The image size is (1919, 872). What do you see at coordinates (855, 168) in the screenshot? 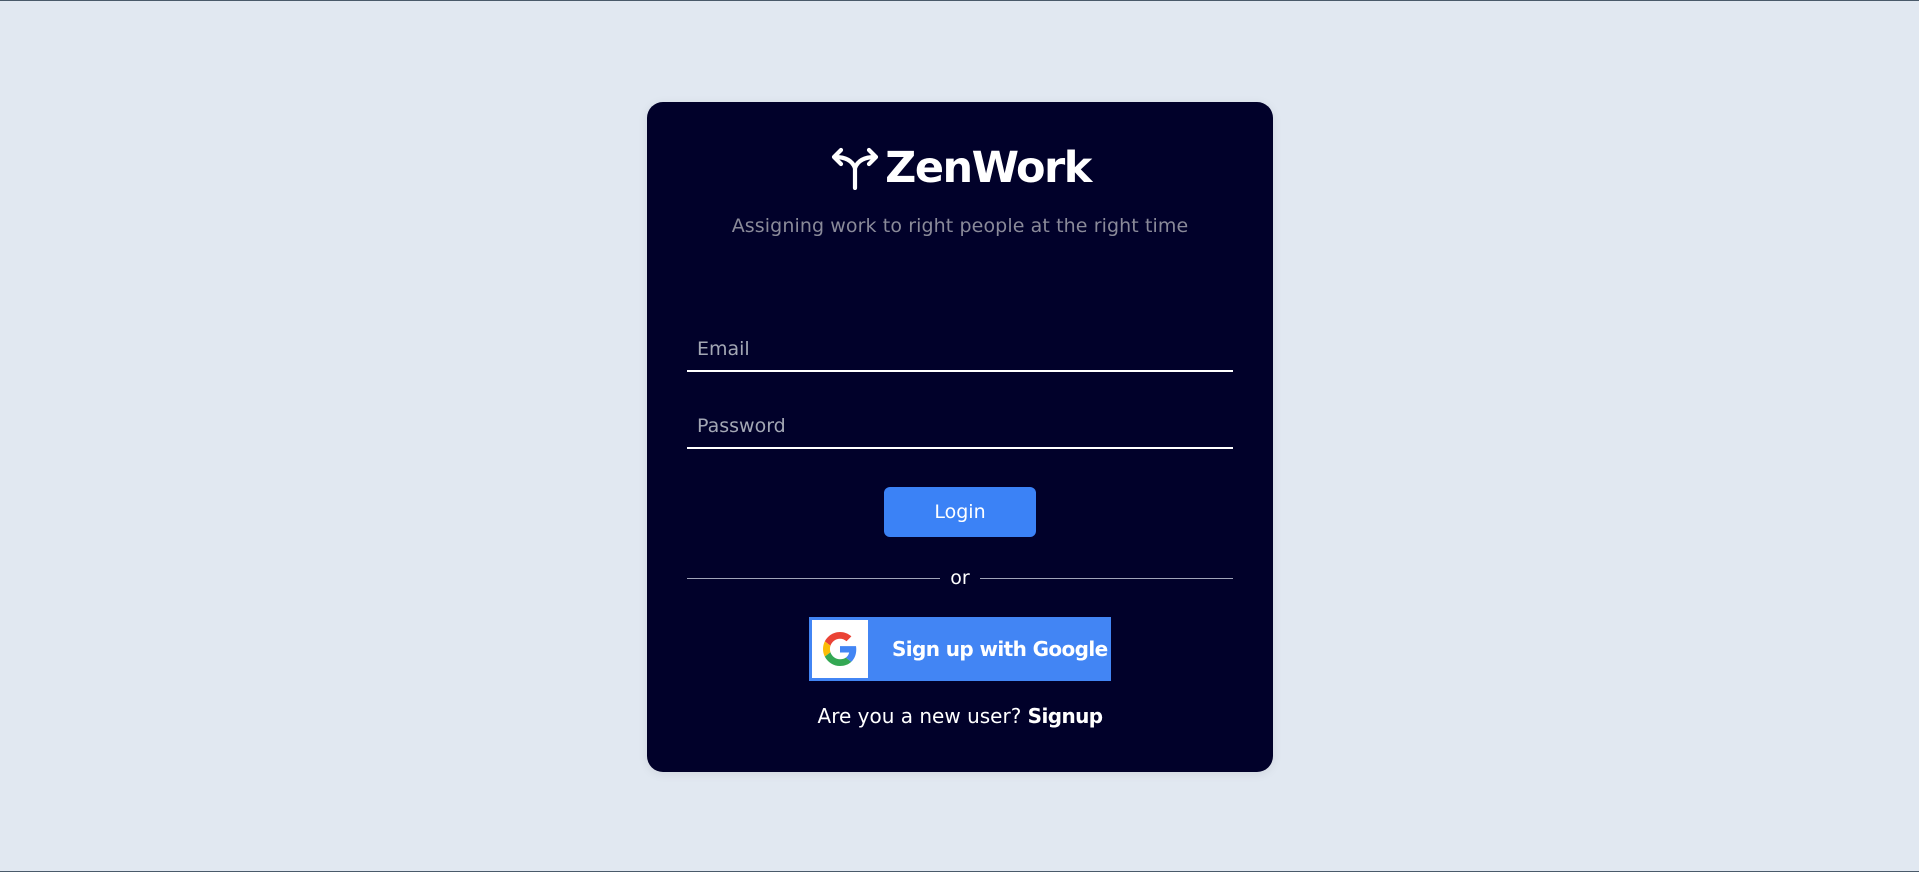
I see `split-arrows-icon` at bounding box center [855, 168].